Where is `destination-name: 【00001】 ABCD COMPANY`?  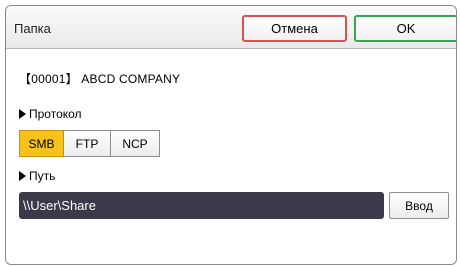 destination-name: 【00001】 ABCD COMPANY is located at coordinates (100, 79).